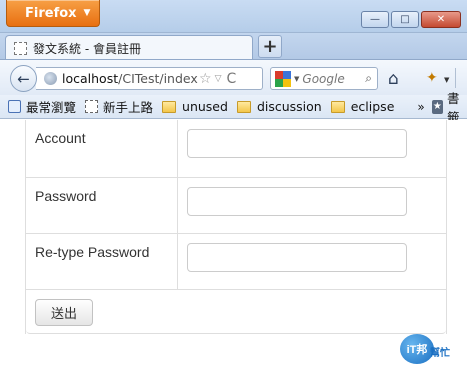  Describe the element at coordinates (297, 257) in the screenshot. I see `retype-password-input` at that location.